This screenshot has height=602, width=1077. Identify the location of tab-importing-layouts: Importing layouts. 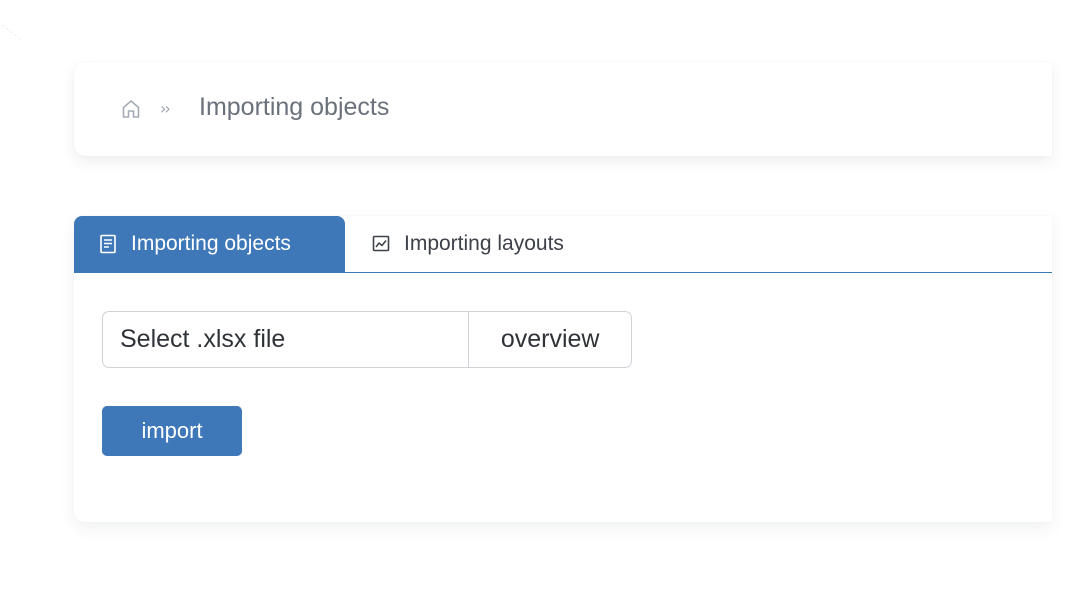
(490, 244).